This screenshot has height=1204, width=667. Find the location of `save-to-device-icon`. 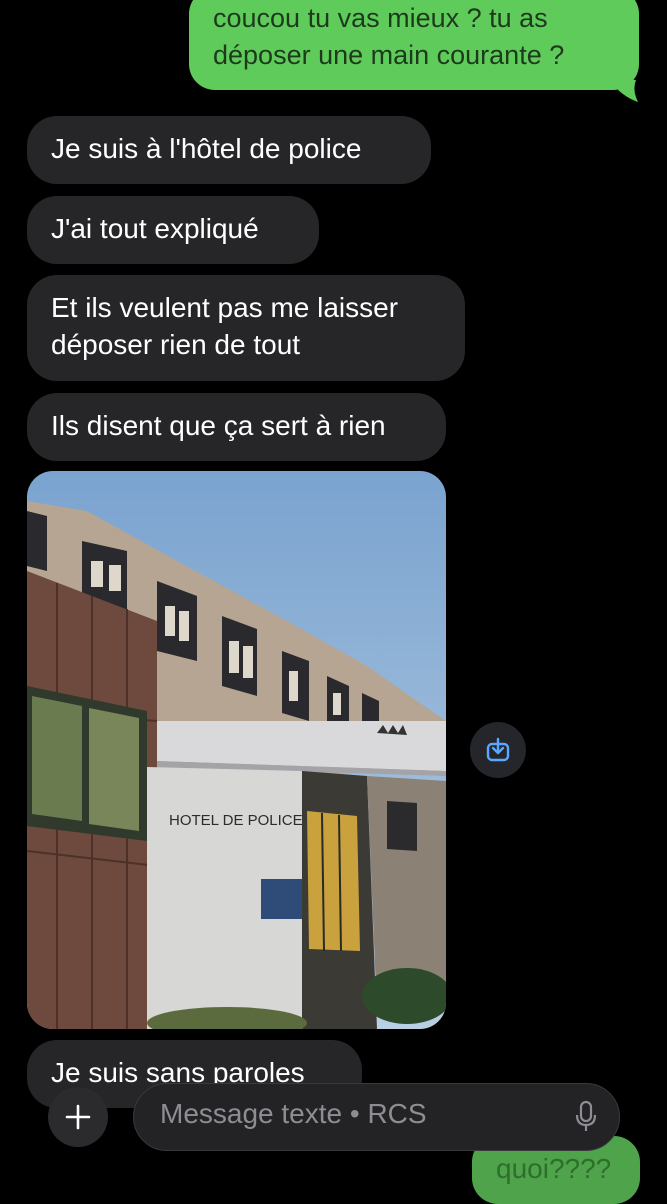

save-to-device-icon is located at coordinates (498, 749).